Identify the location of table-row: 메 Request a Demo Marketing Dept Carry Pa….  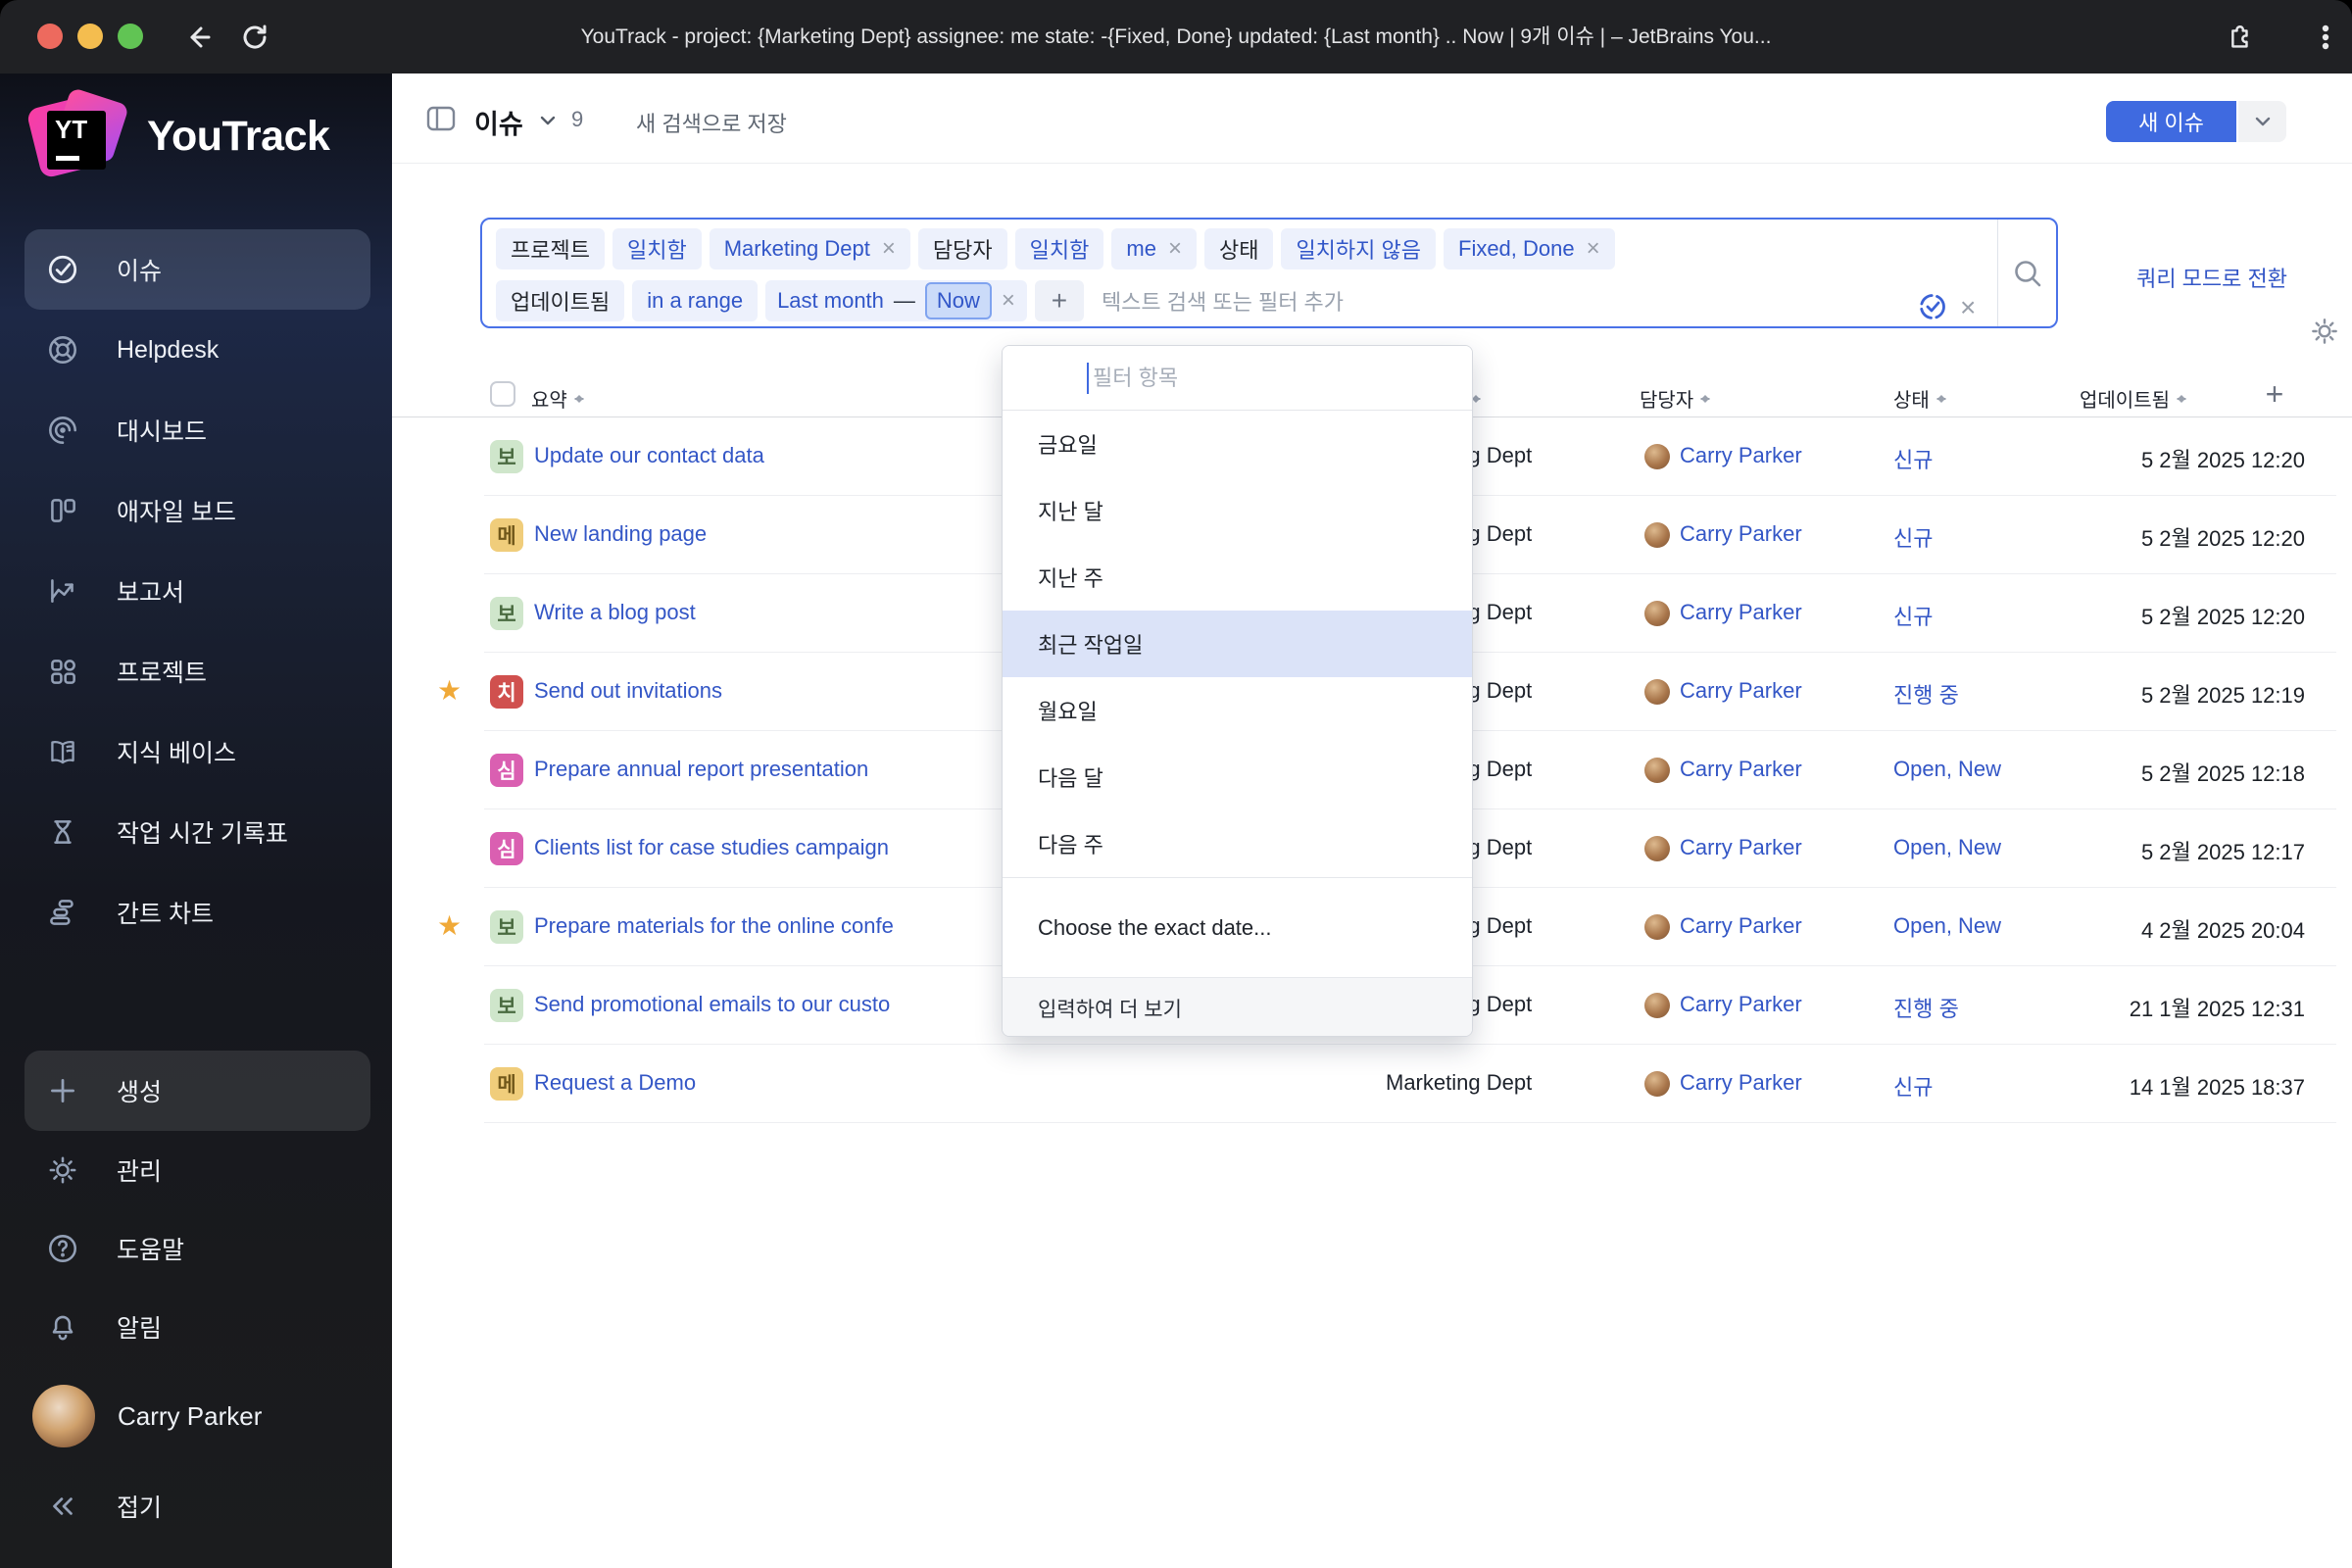
(1372, 1084).